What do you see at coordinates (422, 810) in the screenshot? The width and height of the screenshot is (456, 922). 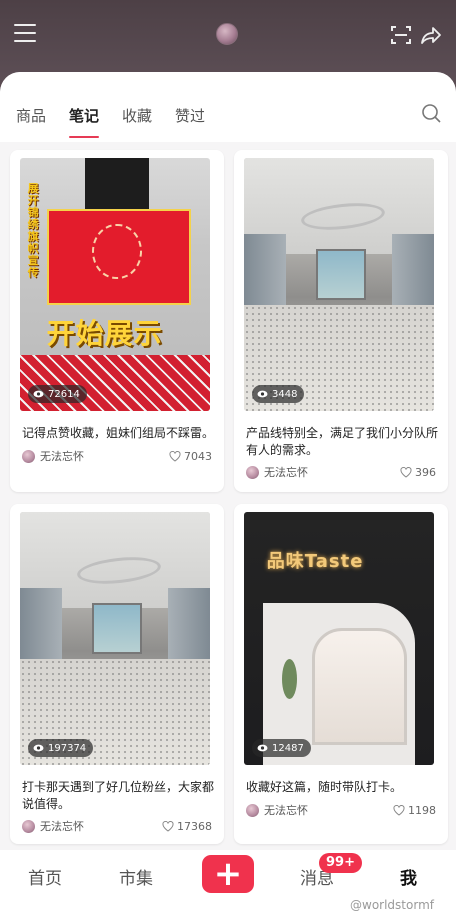 I see `like-count: 1198` at bounding box center [422, 810].